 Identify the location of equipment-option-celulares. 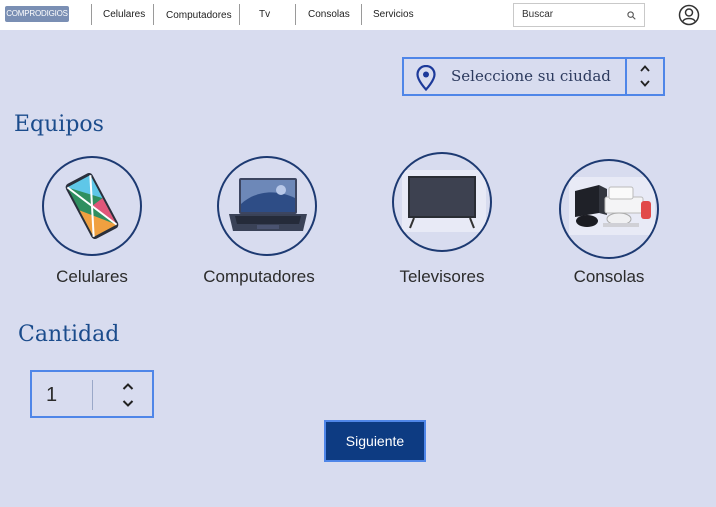
(92, 206).